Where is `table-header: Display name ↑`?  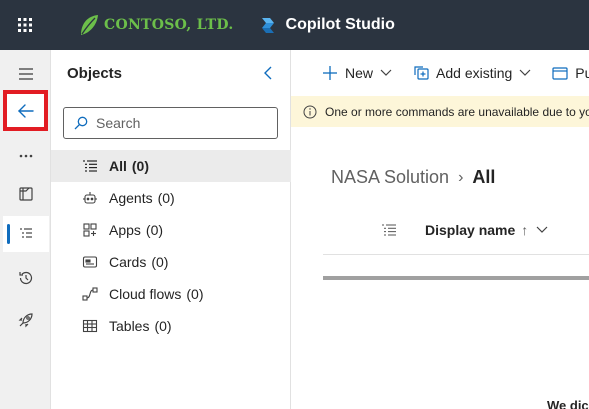
table-header: Display name ↑ is located at coordinates (464, 230).